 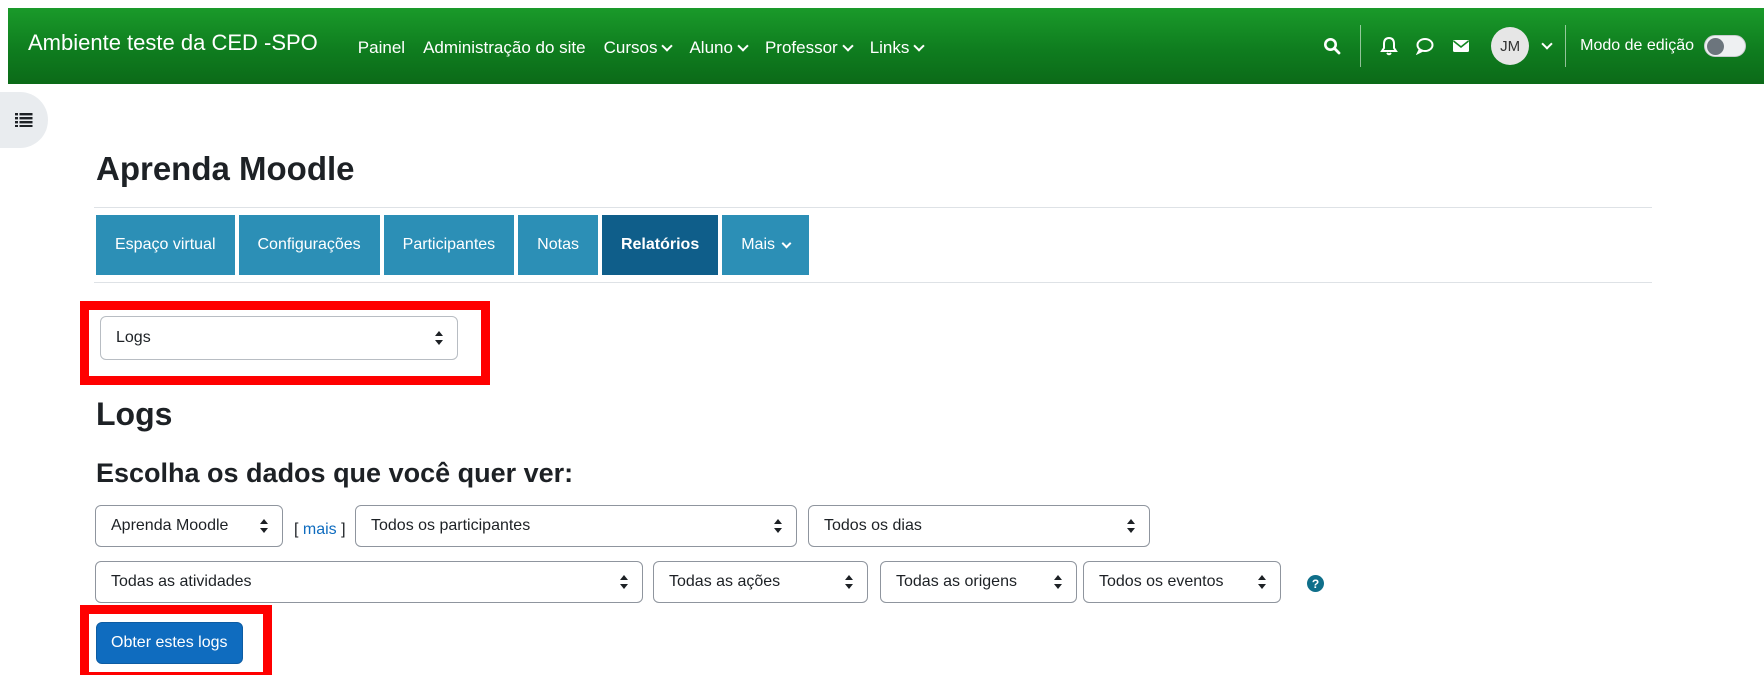 I want to click on course-index-toggle, so click(x=24, y=120).